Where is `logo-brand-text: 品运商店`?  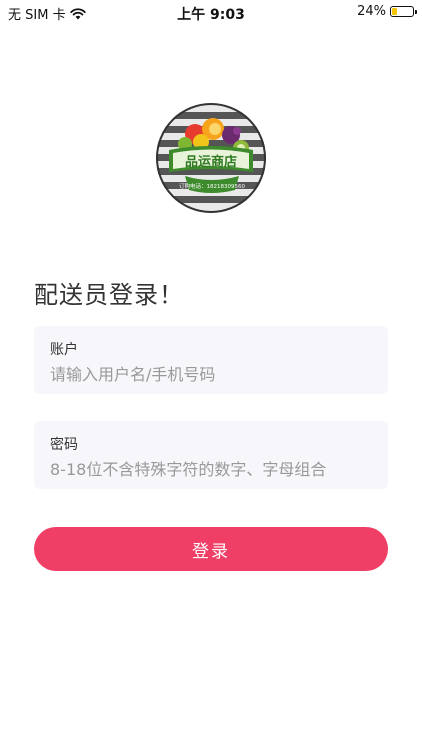 logo-brand-text: 品运商店 is located at coordinates (211, 162).